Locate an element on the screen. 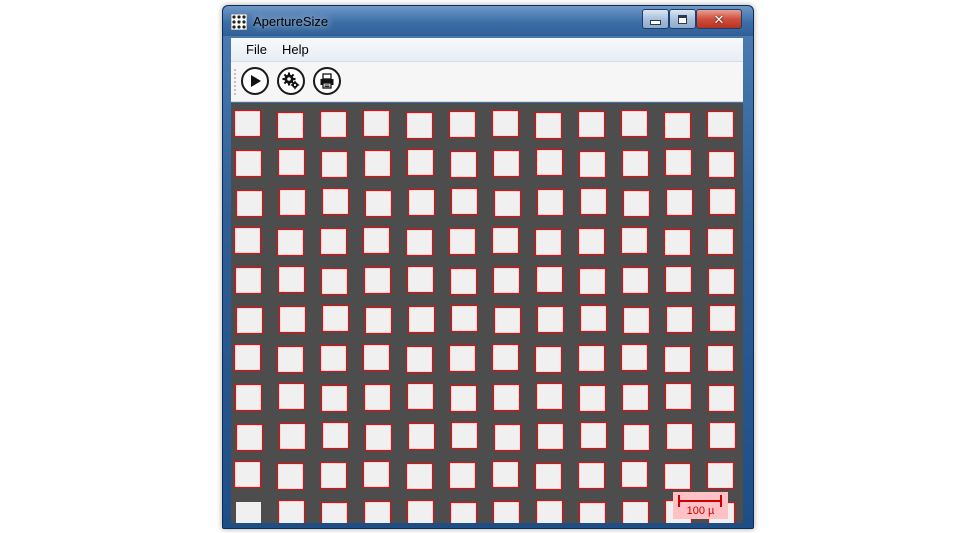 The image size is (975, 533). toolbar is located at coordinates (487, 82).